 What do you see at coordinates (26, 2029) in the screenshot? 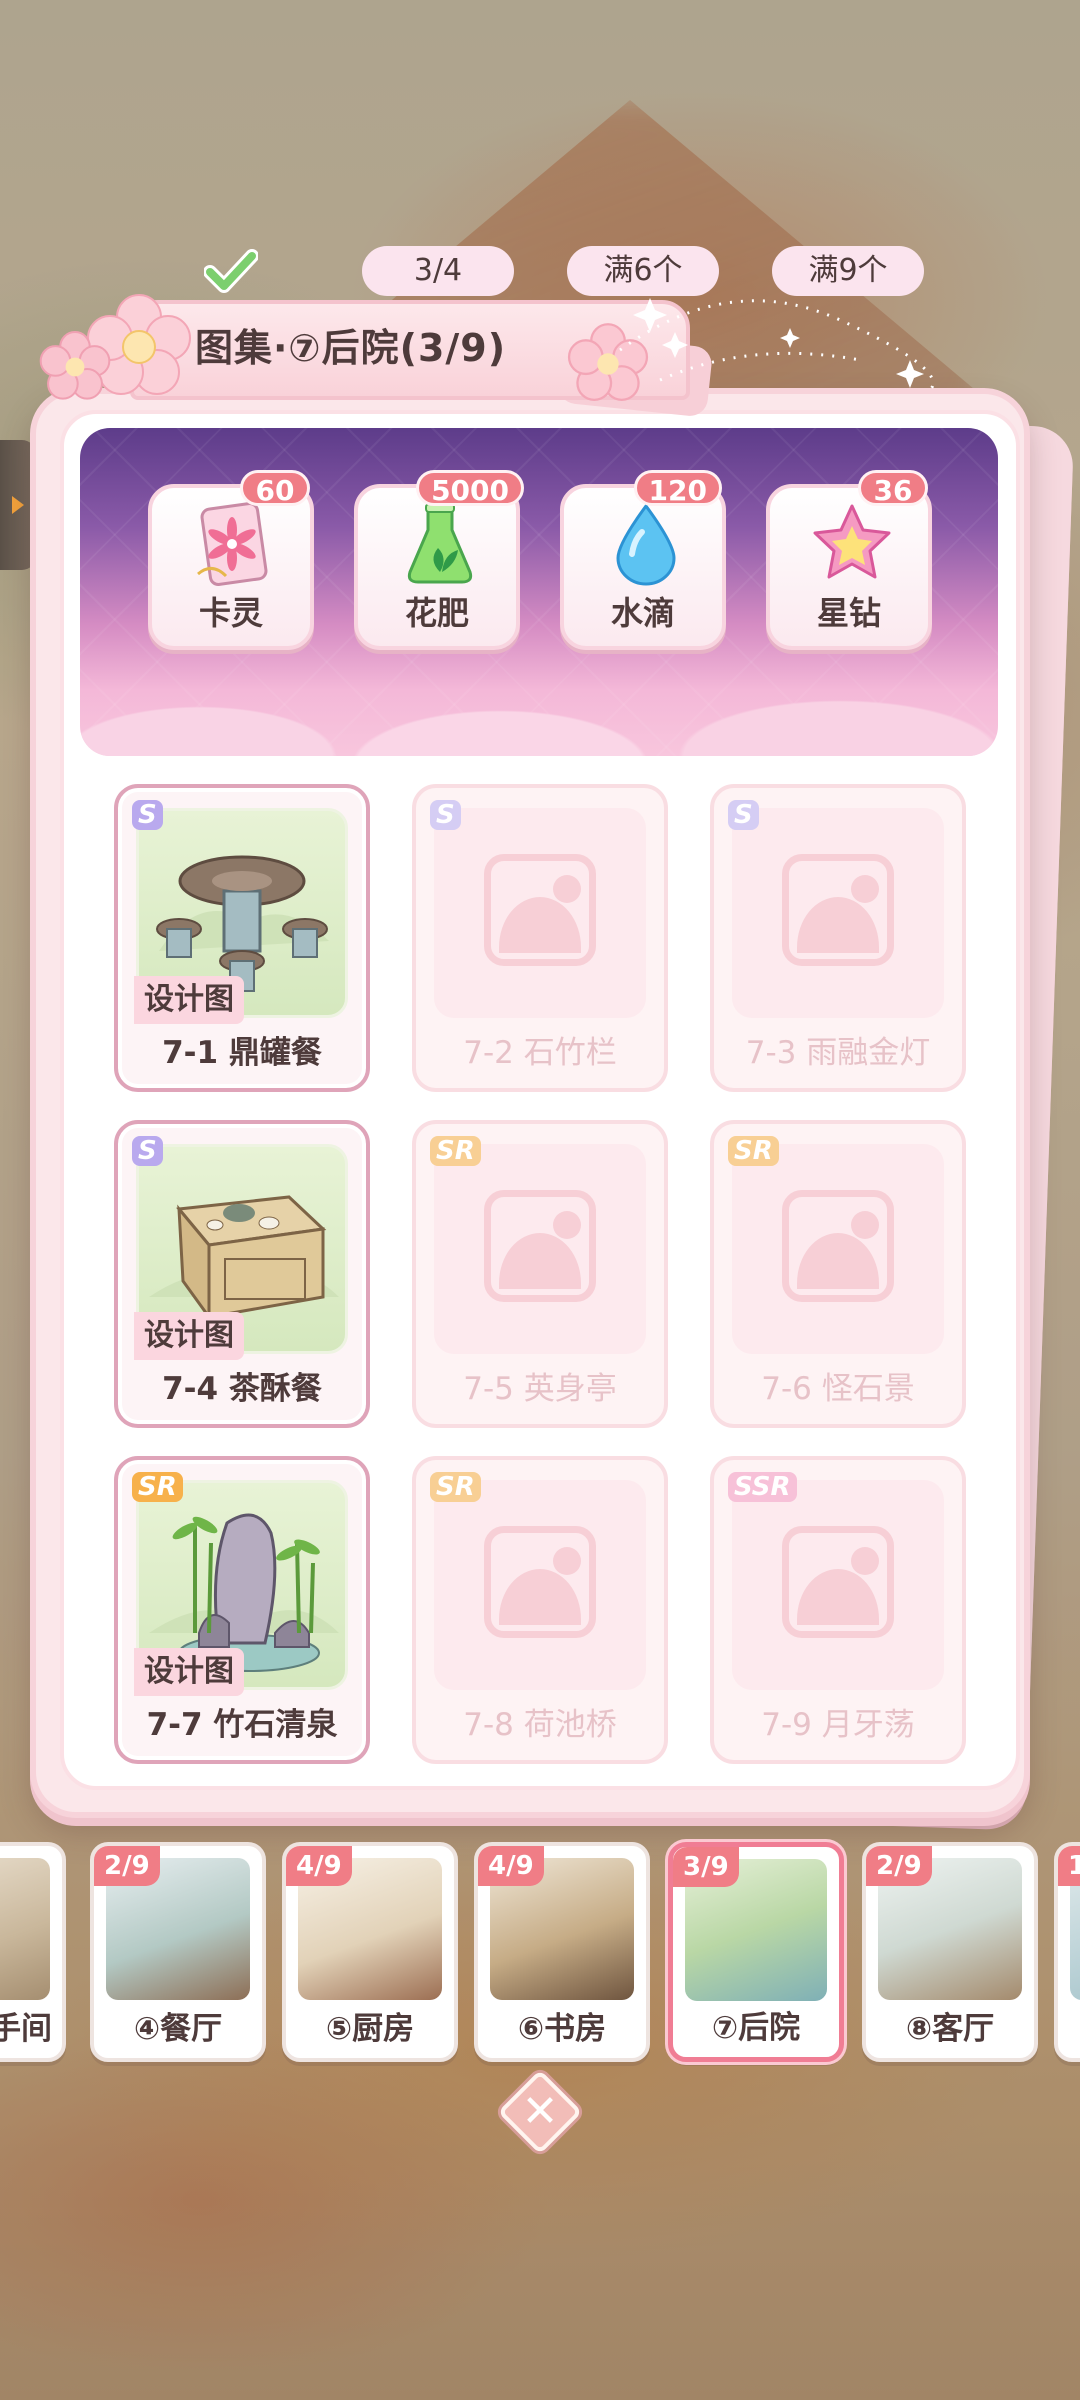
I see `room-label: 手间` at bounding box center [26, 2029].